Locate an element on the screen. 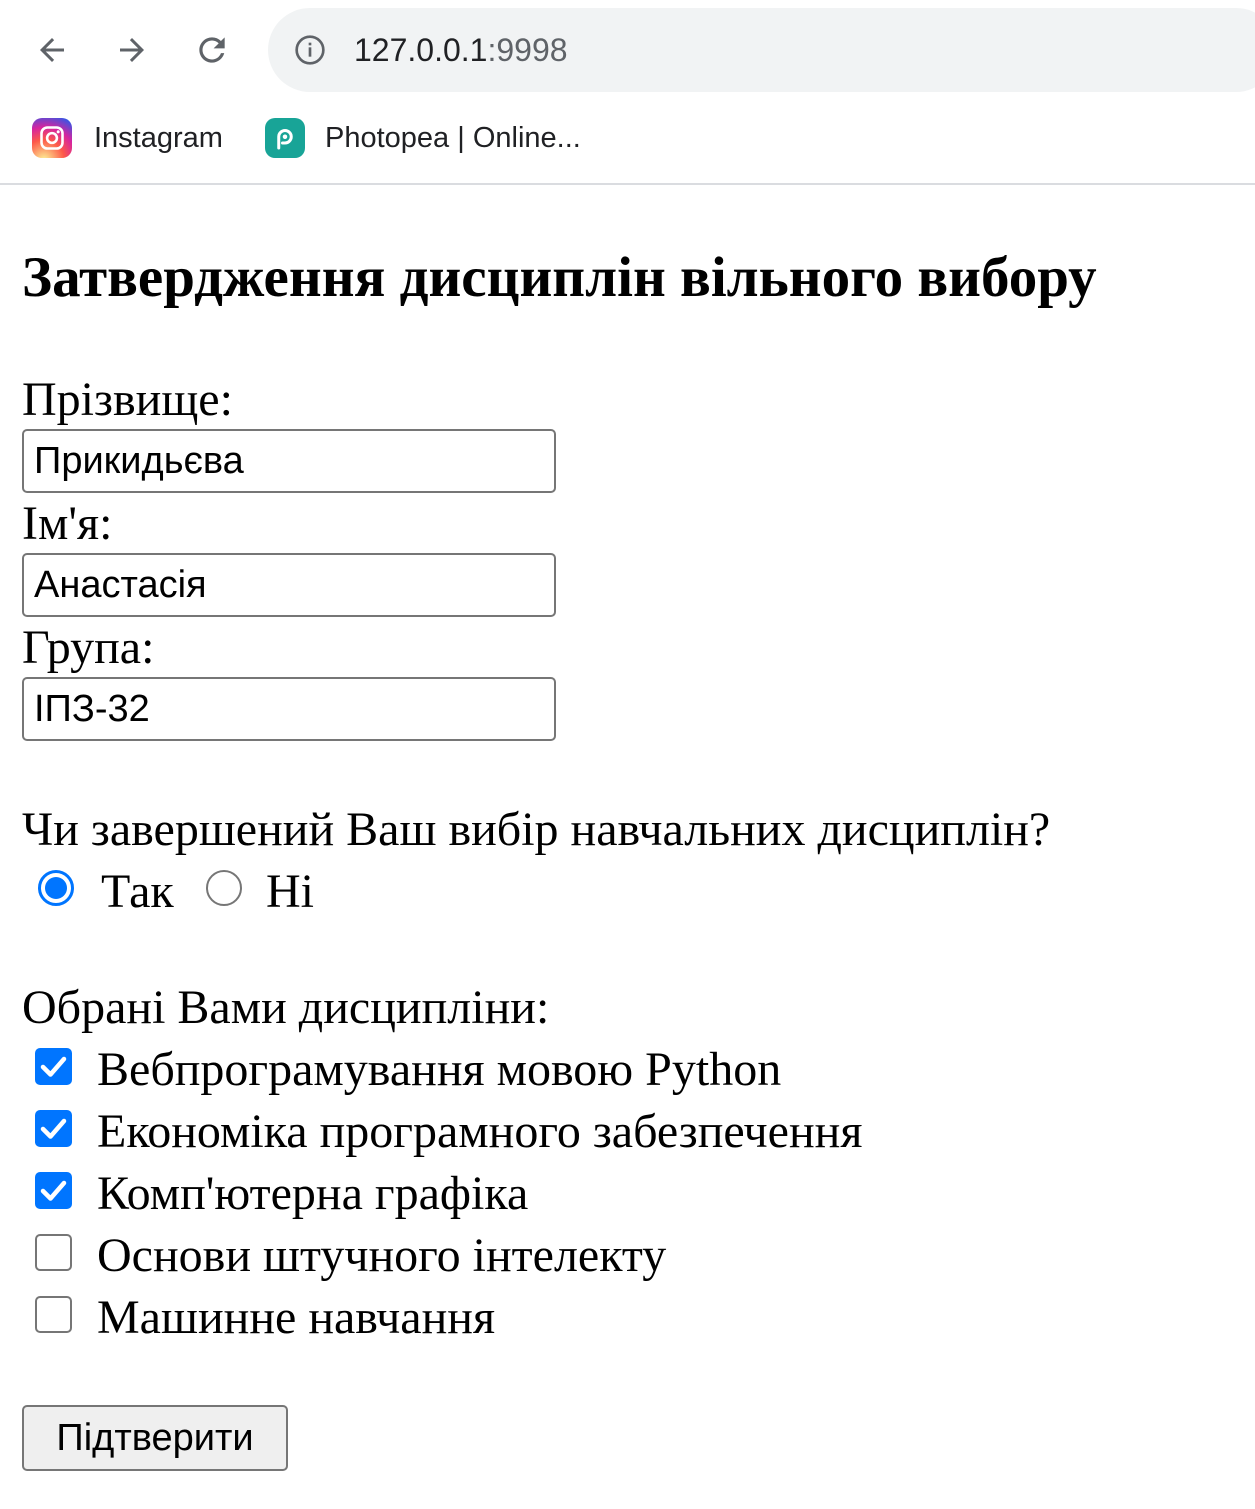 The height and width of the screenshot is (1509, 1255). bookmark-instagram: Instagram is located at coordinates (127, 138).